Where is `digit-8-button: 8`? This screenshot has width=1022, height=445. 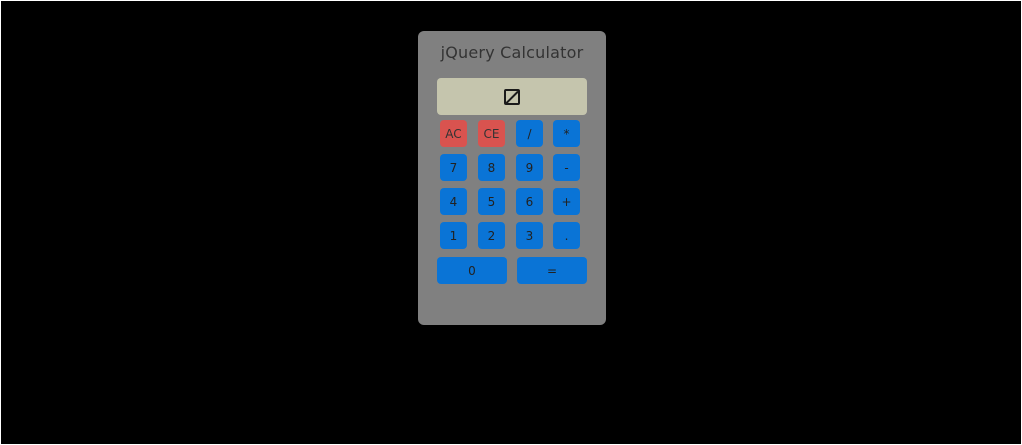
digit-8-button: 8 is located at coordinates (491, 167).